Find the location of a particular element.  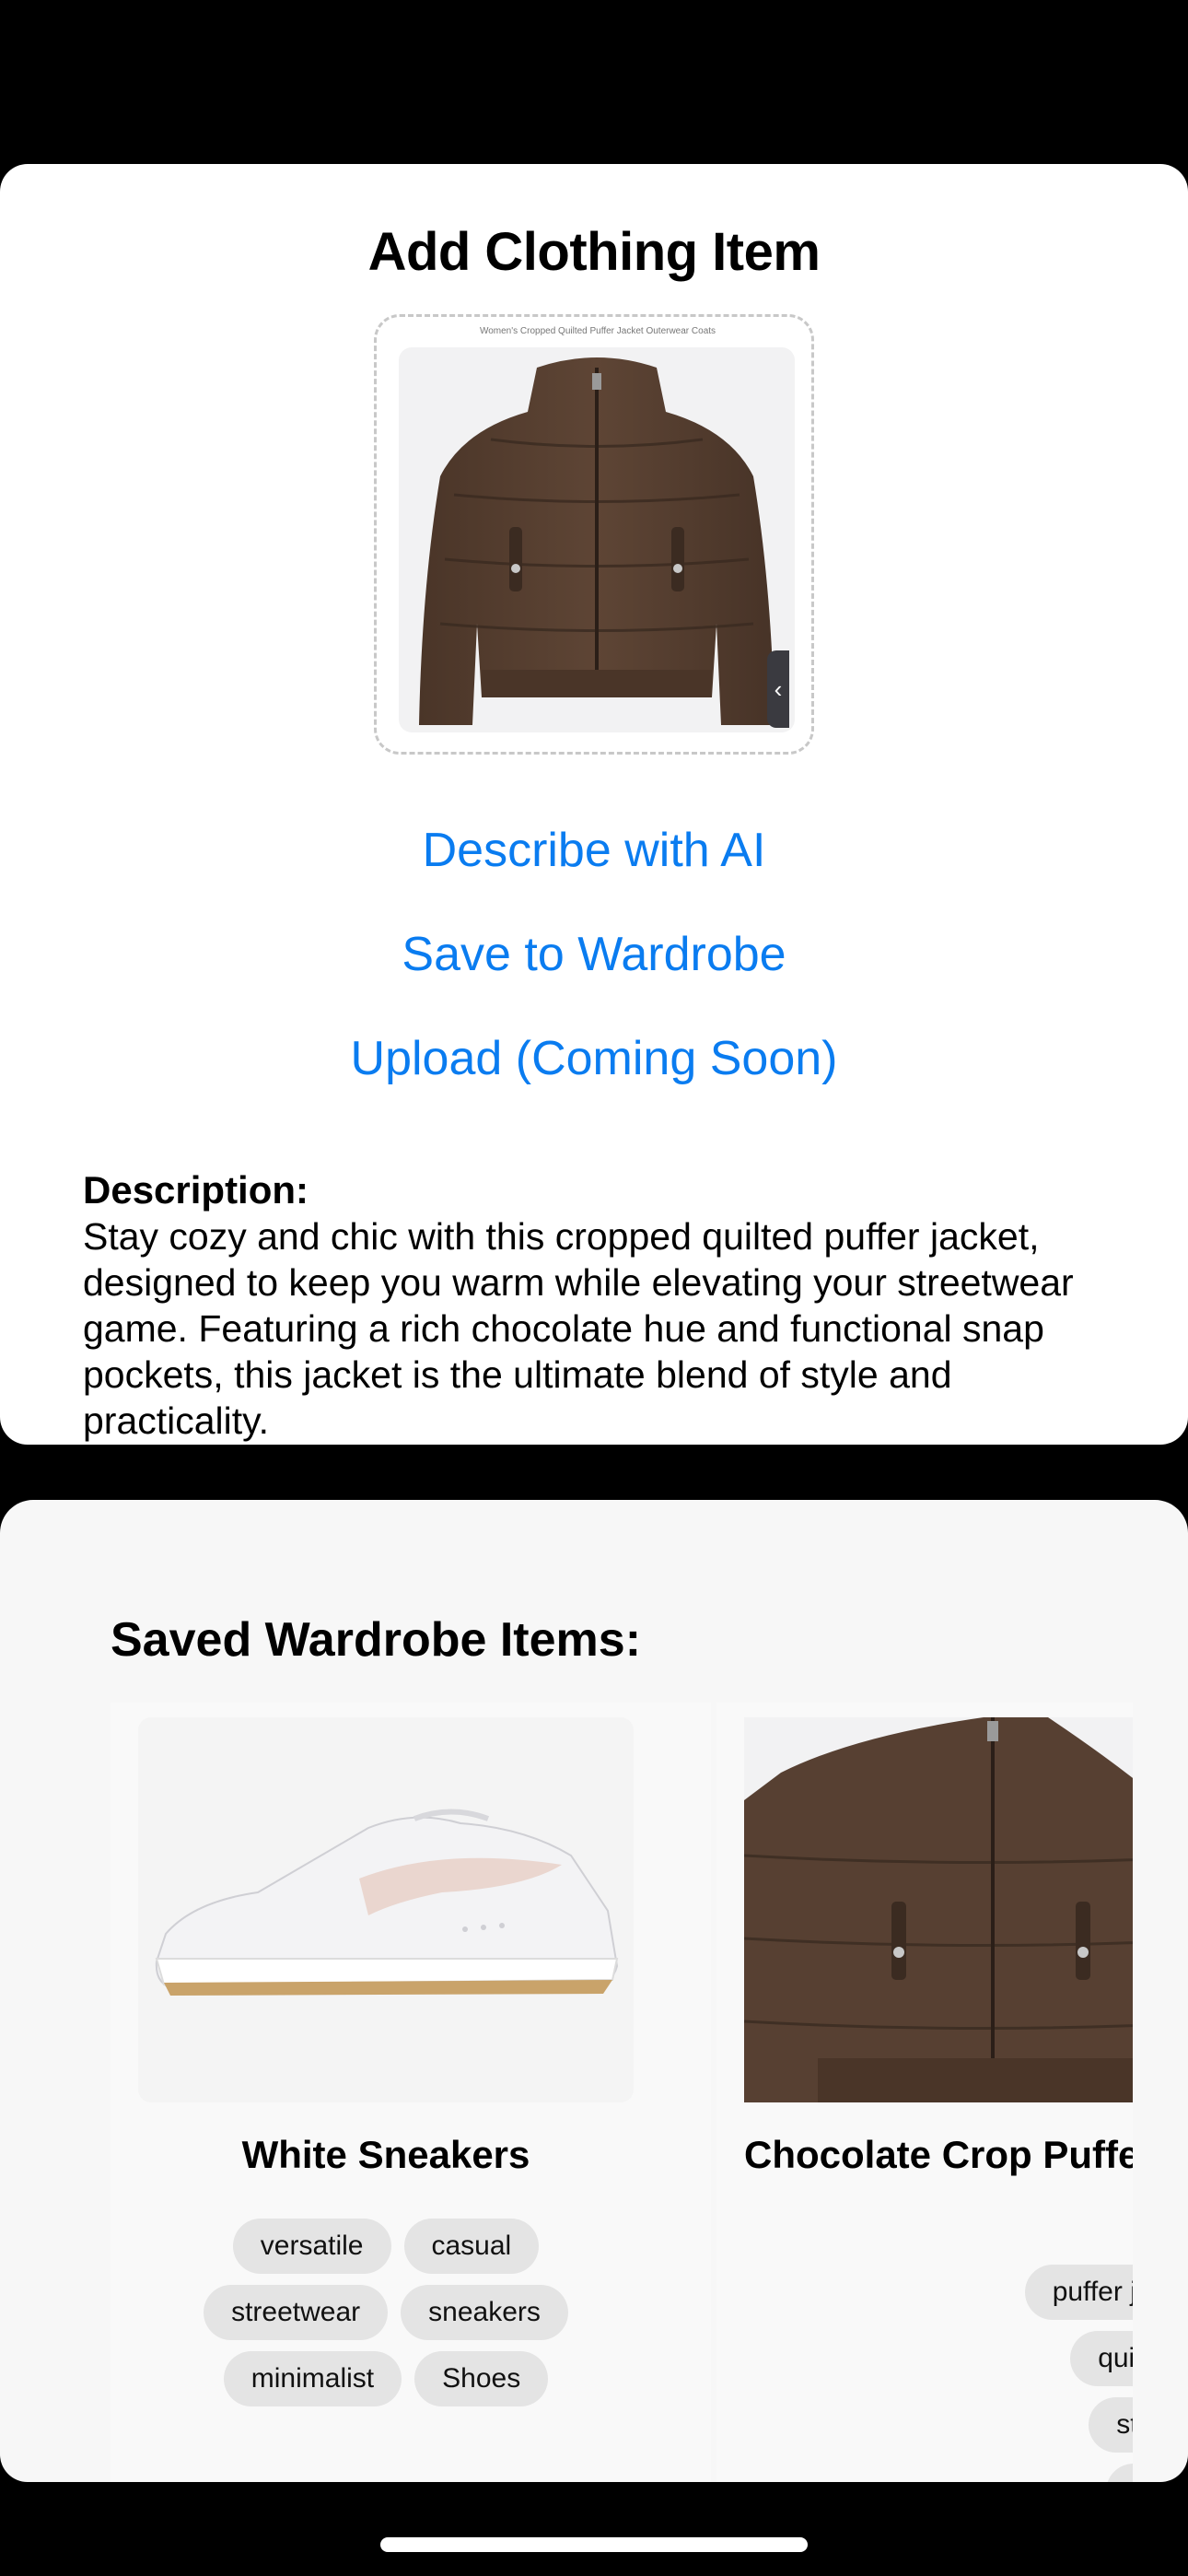

item-name: White Sneakers is located at coordinates (386, 2154).